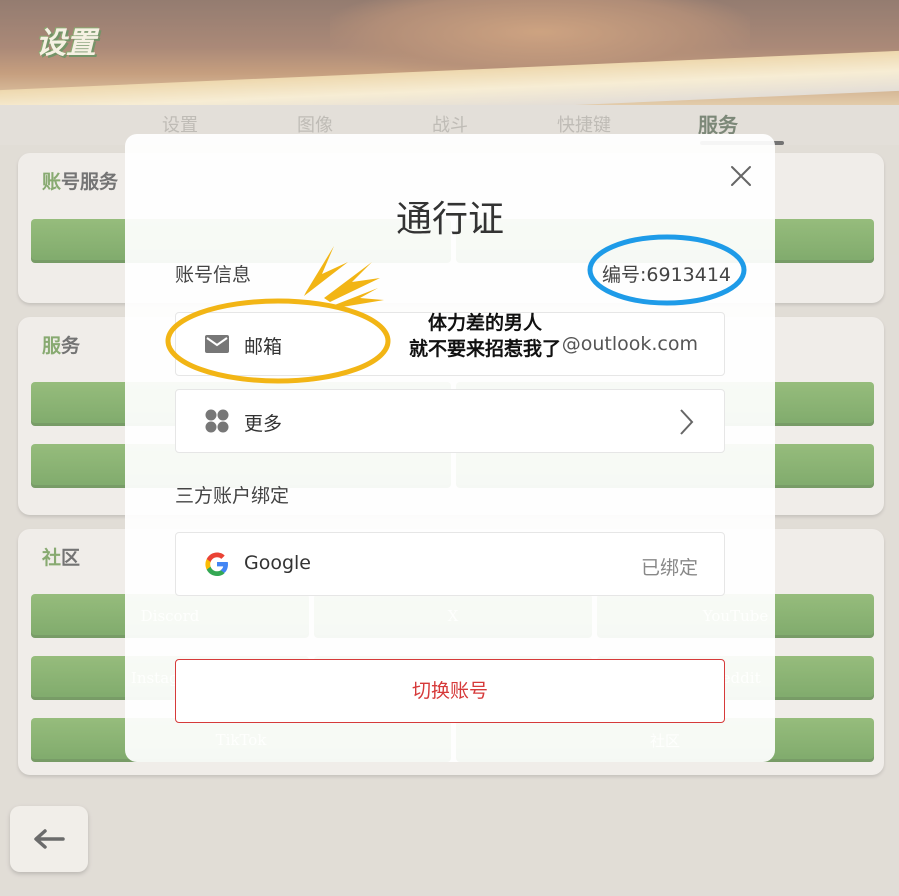 The width and height of the screenshot is (899, 896). Describe the element at coordinates (669, 568) in the screenshot. I see `google-bound-status: 已绑定` at that location.